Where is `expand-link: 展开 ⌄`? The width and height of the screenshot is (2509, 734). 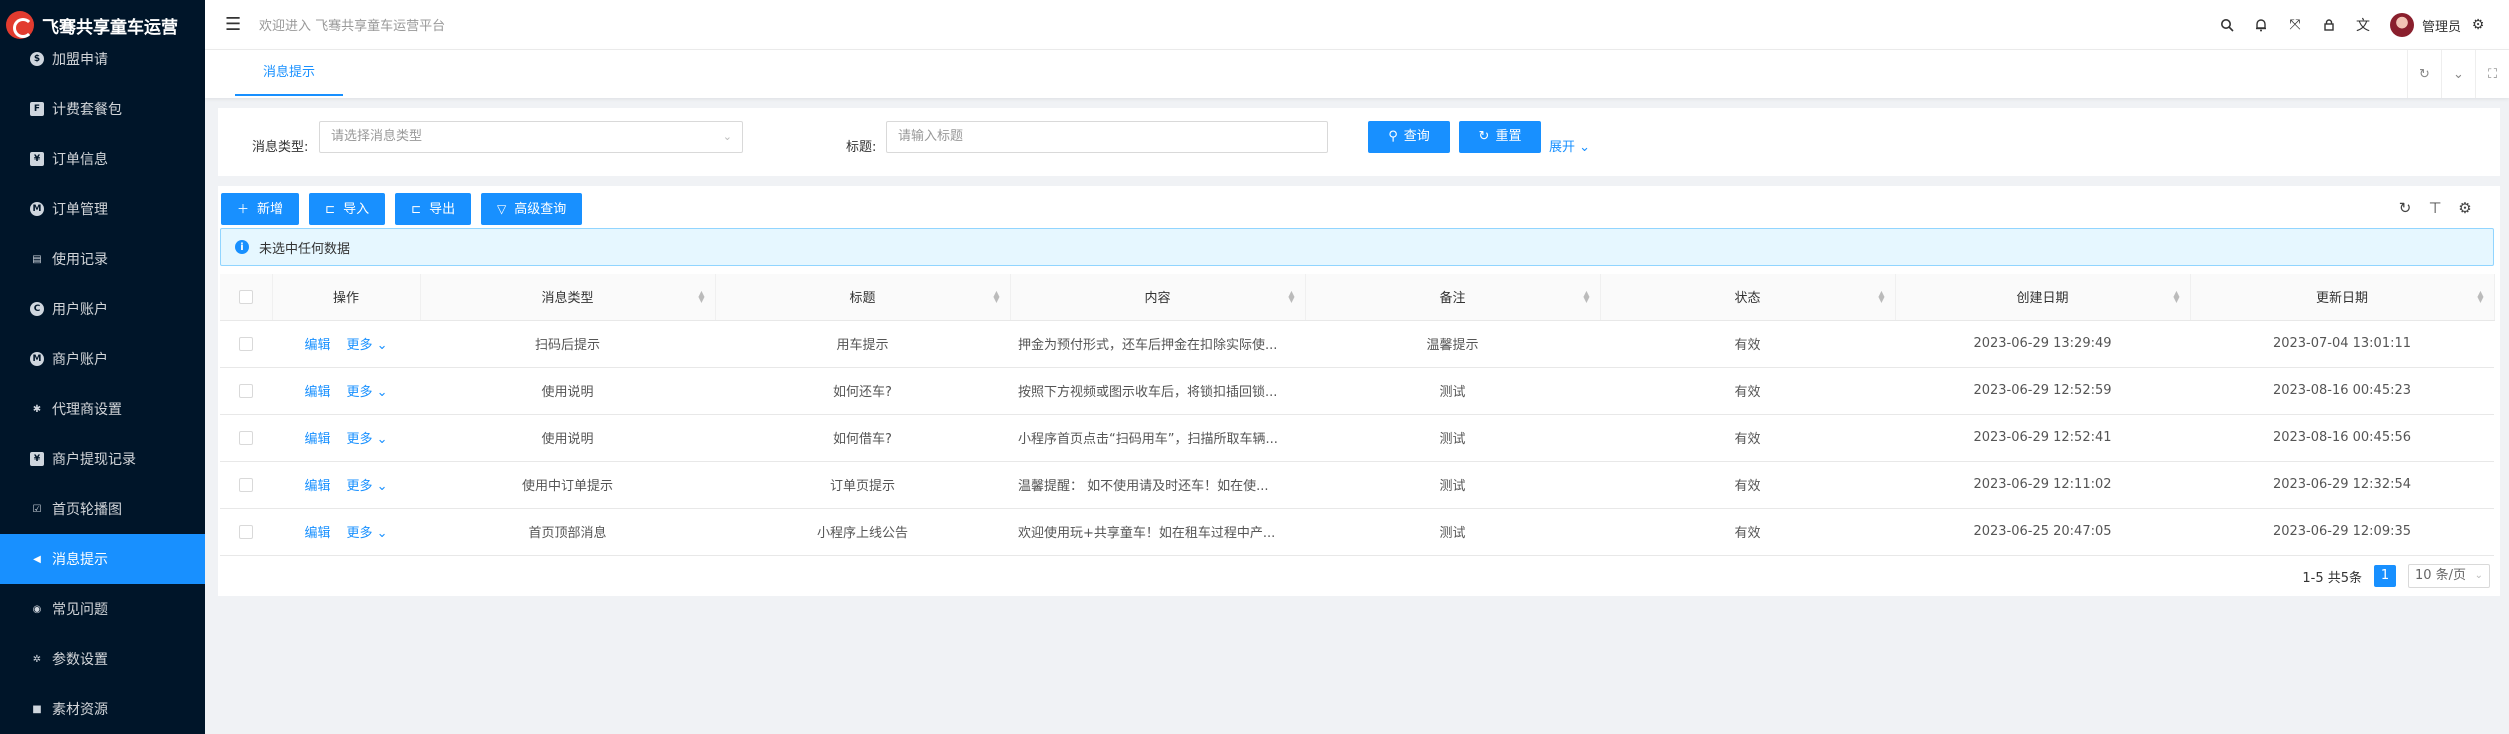 expand-link: 展开 ⌄ is located at coordinates (1569, 145).